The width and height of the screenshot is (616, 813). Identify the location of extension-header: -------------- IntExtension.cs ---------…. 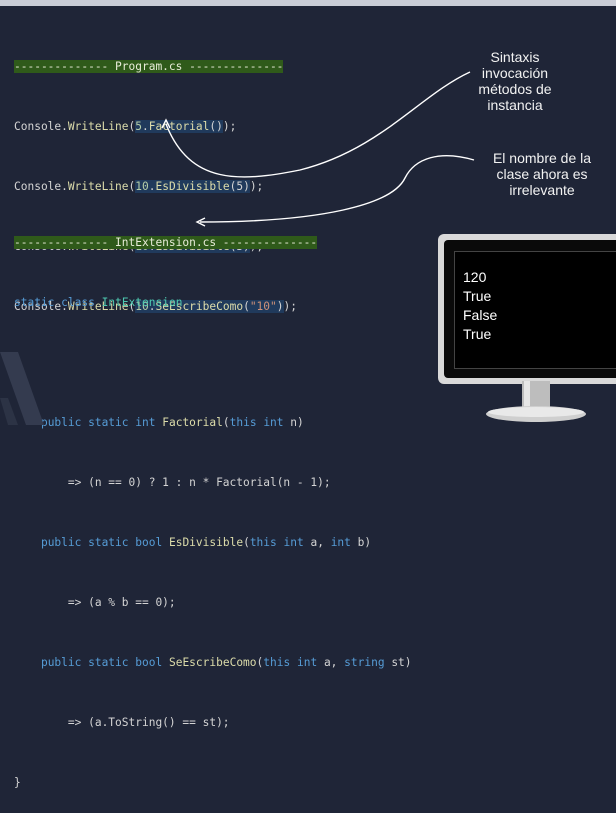
(166, 242).